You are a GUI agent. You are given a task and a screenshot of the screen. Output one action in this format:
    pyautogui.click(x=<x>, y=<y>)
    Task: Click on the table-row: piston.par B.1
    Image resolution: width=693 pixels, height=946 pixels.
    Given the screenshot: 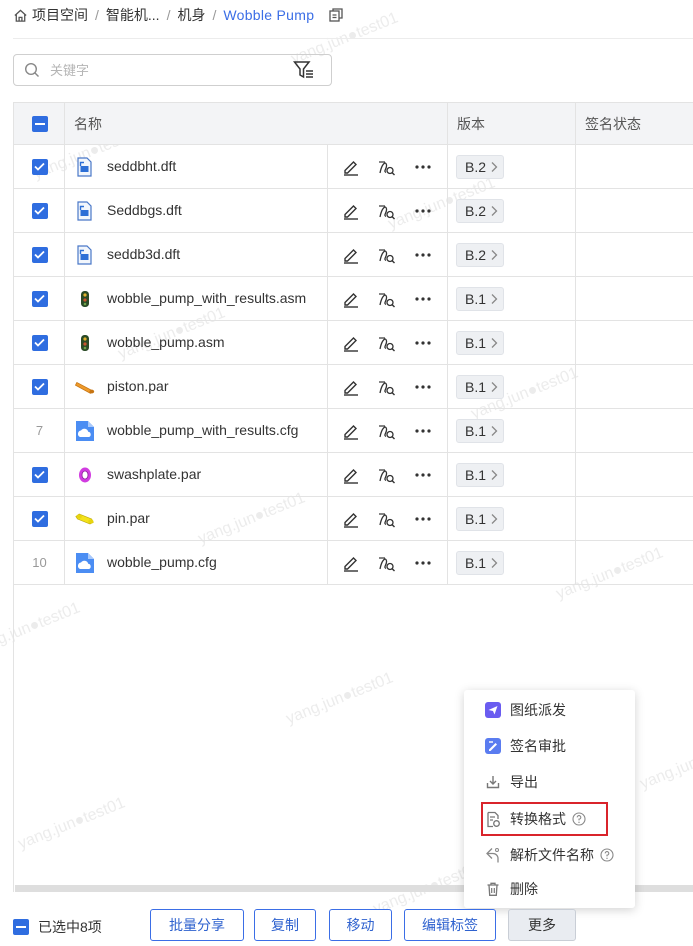 What is the action you would take?
    pyautogui.click(x=353, y=387)
    